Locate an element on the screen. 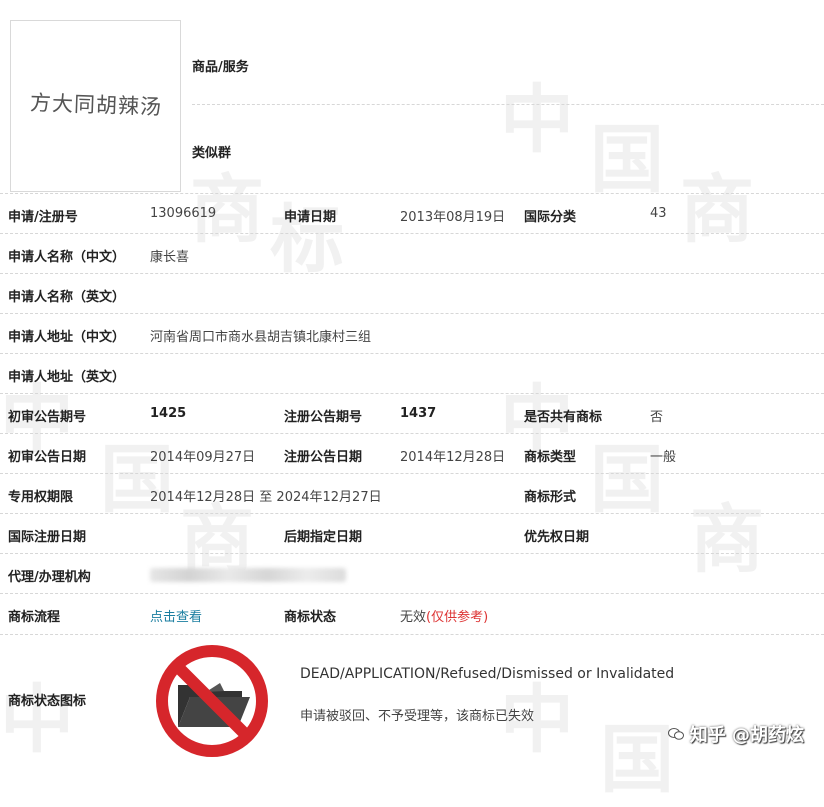 The image size is (824, 807). table-row: 代理/办理机构 is located at coordinates (412, 573).